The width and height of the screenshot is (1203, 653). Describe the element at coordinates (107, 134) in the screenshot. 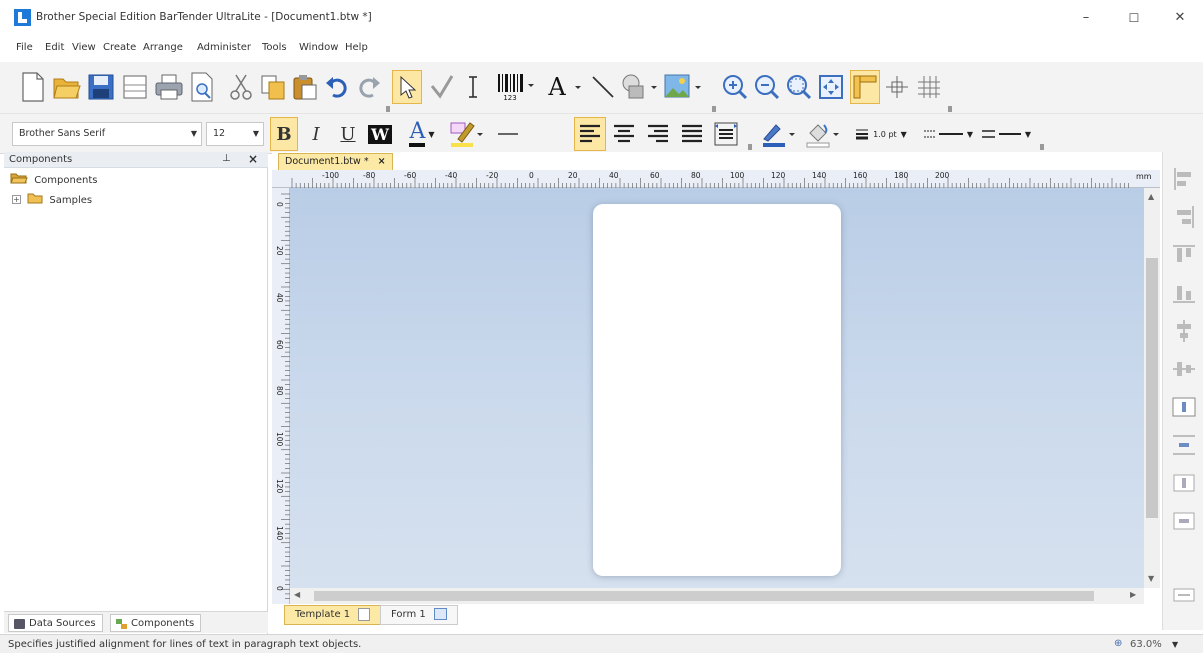

I see `font-name-select: Brother Sans Serif ▼` at that location.